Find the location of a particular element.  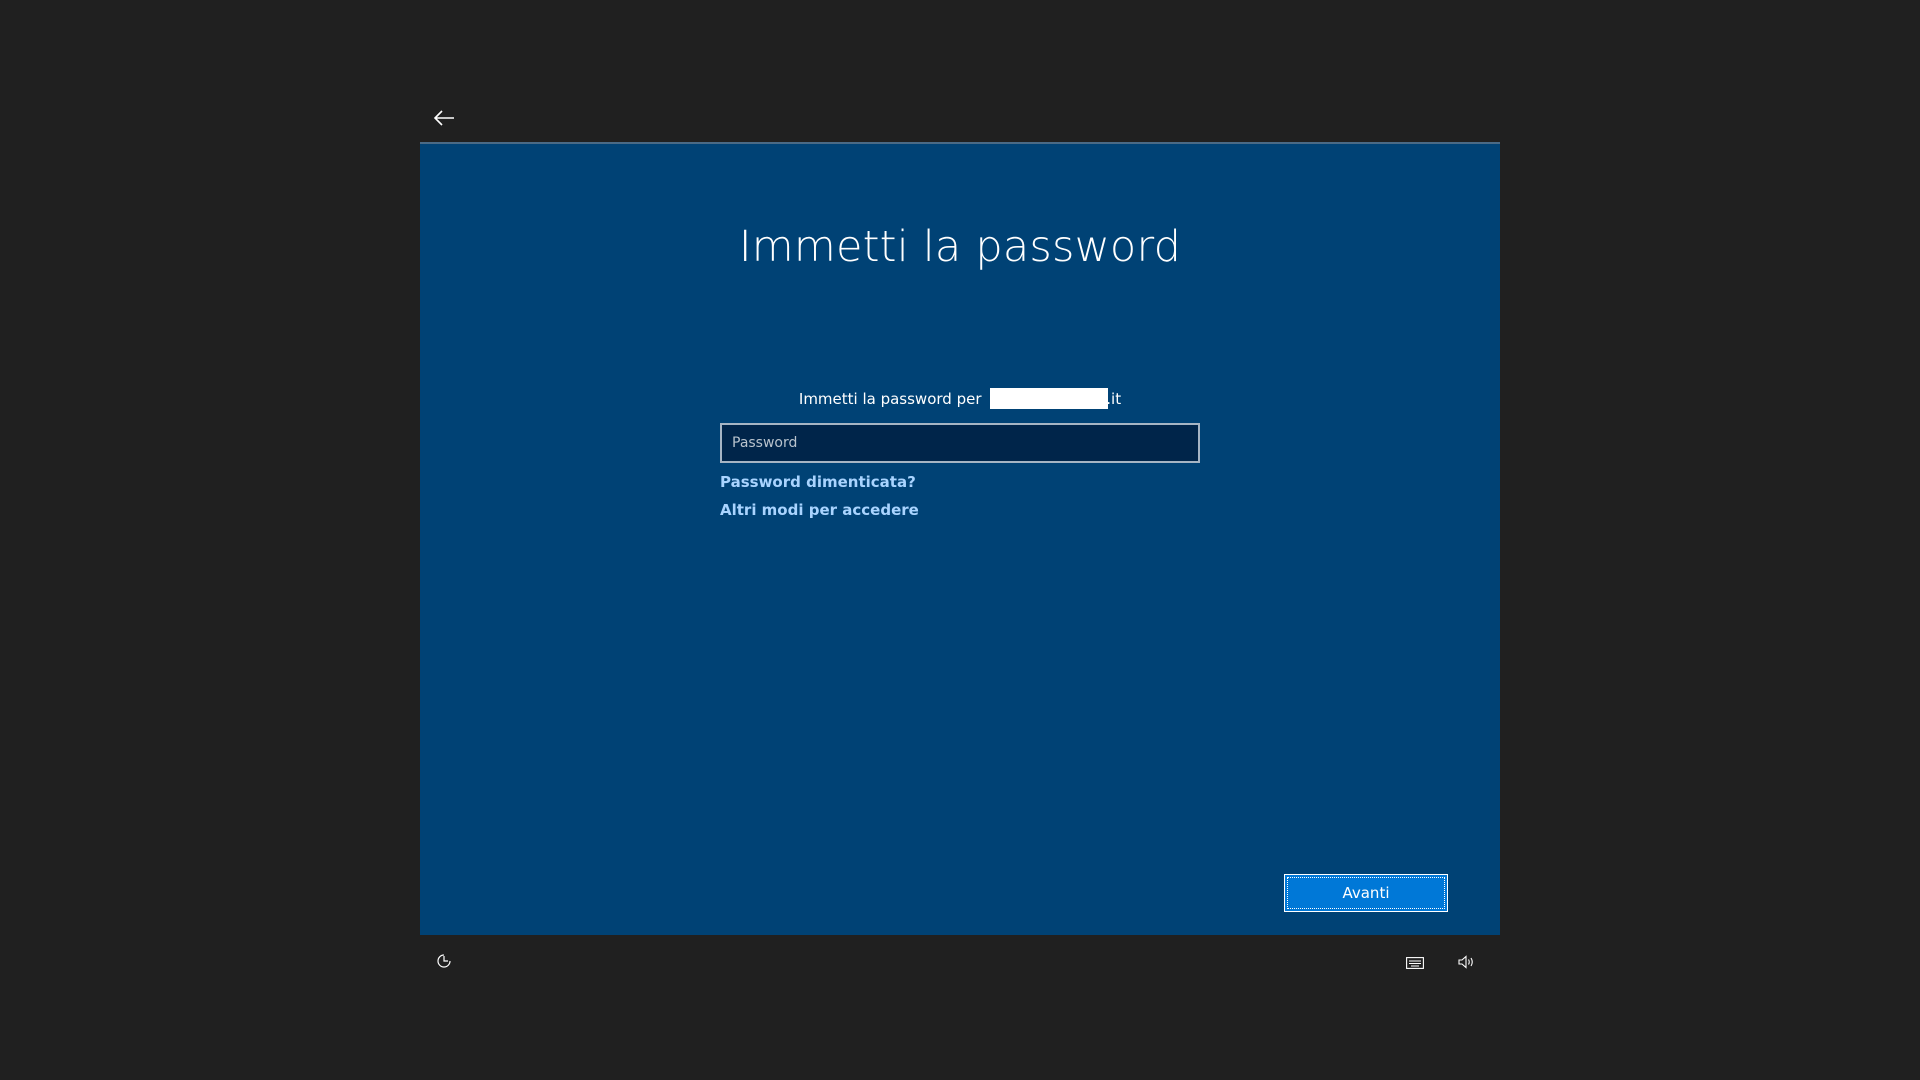

back-arrow-icon is located at coordinates (444, 120).